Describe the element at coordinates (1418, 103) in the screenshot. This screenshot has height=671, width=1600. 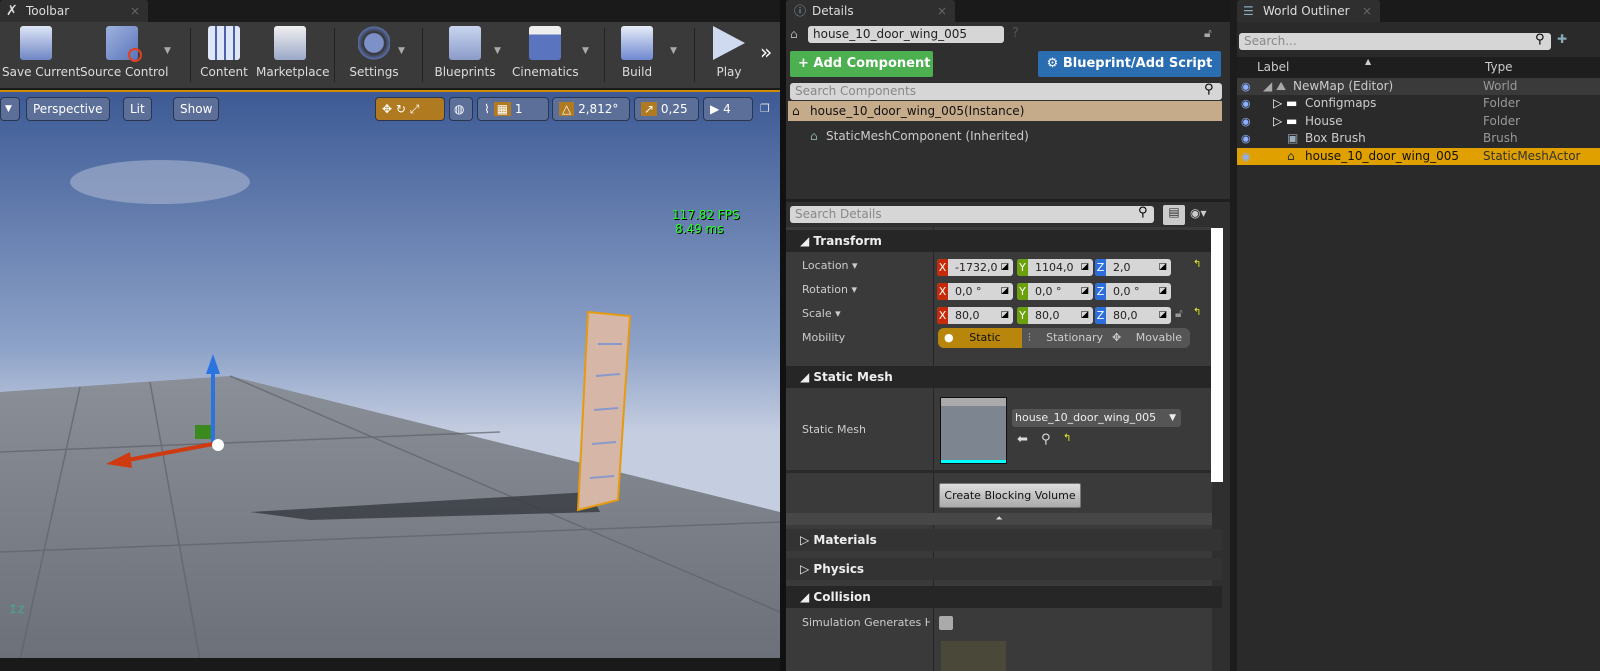
I see `outliner-row: ◉ ▷ ▬ Configmaps Folder` at that location.